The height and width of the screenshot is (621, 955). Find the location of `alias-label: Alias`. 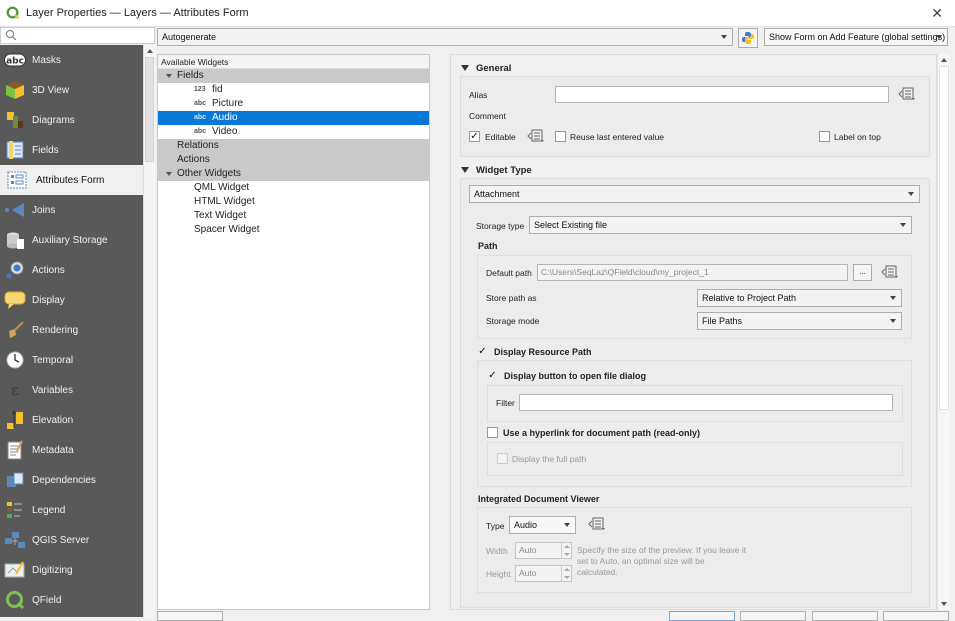

alias-label: Alias is located at coordinates (478, 95).